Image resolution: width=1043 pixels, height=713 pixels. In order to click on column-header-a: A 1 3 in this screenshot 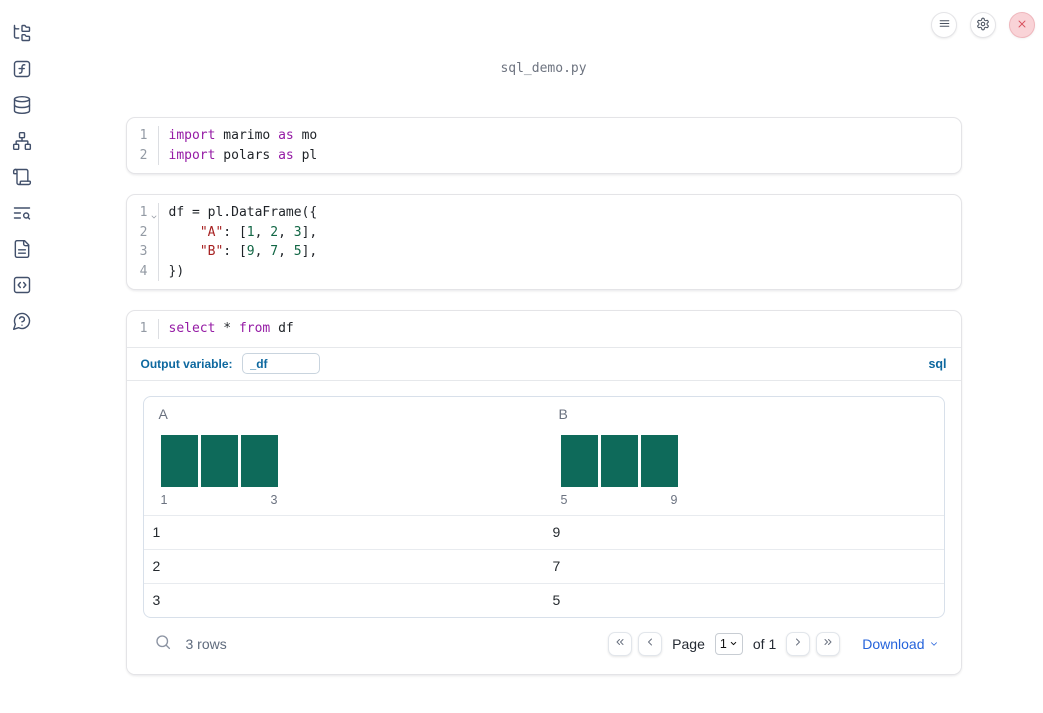, I will do `click(344, 456)`.